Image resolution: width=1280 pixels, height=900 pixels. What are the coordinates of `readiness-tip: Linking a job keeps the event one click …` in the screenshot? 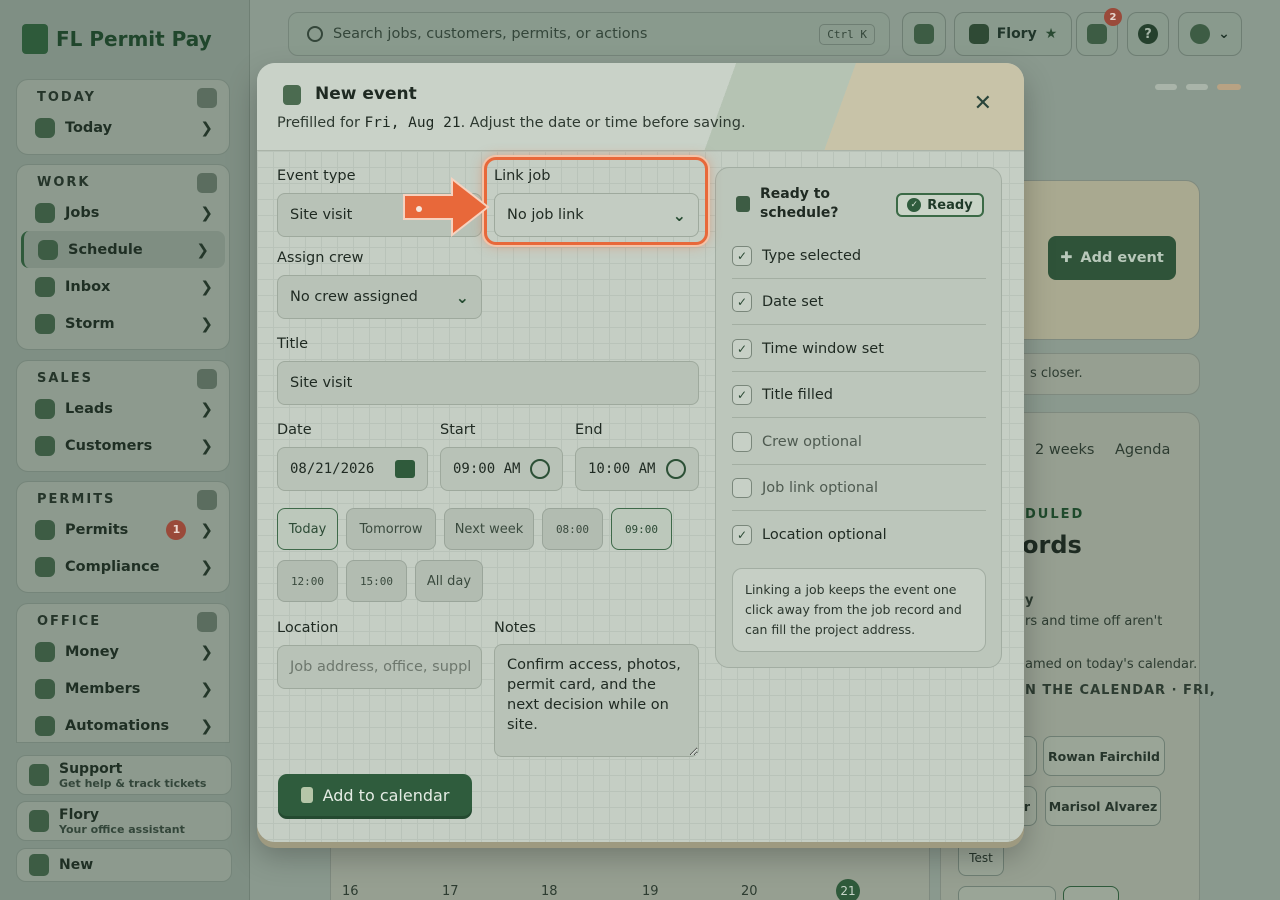 It's located at (859, 610).